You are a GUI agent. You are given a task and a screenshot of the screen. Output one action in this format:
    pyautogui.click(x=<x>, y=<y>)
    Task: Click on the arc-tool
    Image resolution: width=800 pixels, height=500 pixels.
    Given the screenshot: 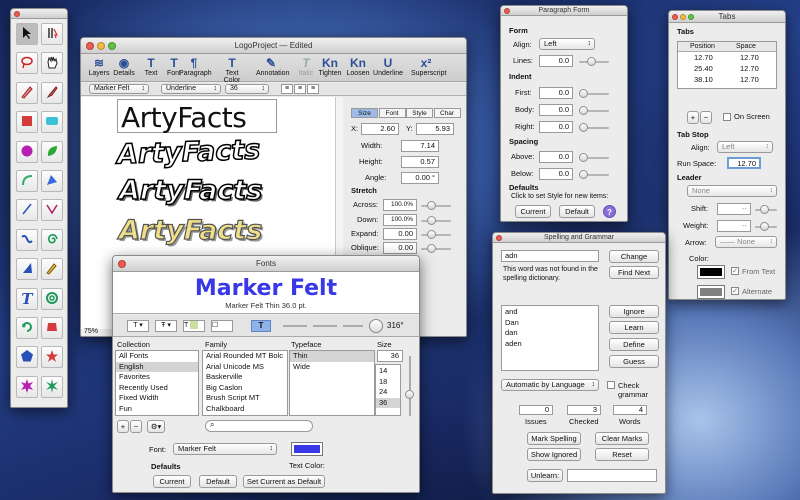 What is the action you would take?
    pyautogui.click(x=27, y=181)
    